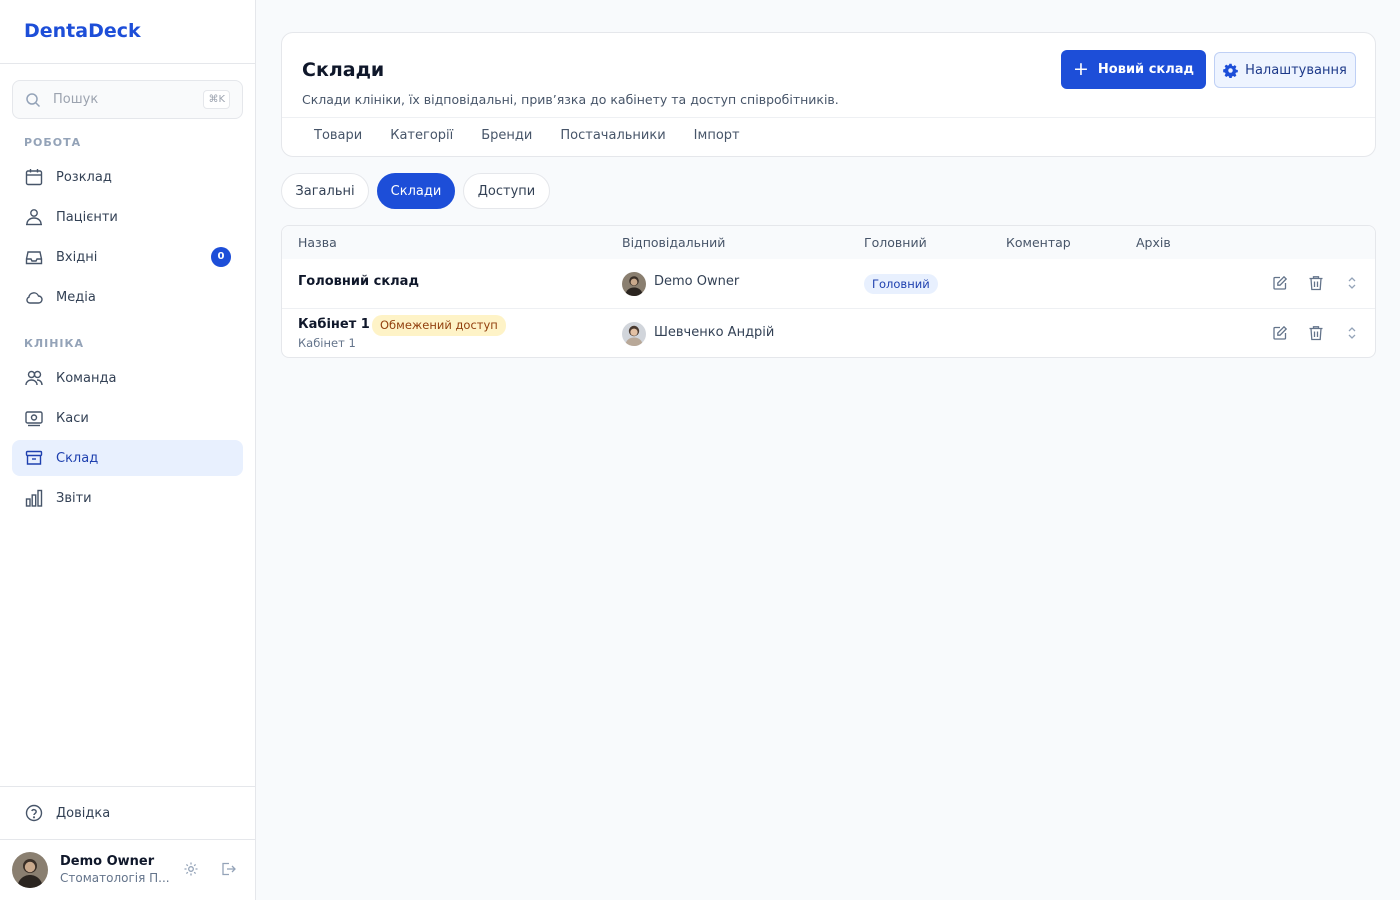 This screenshot has width=1400, height=900. Describe the element at coordinates (422, 137) in the screenshot. I see `subnav-categories: Категорії` at that location.